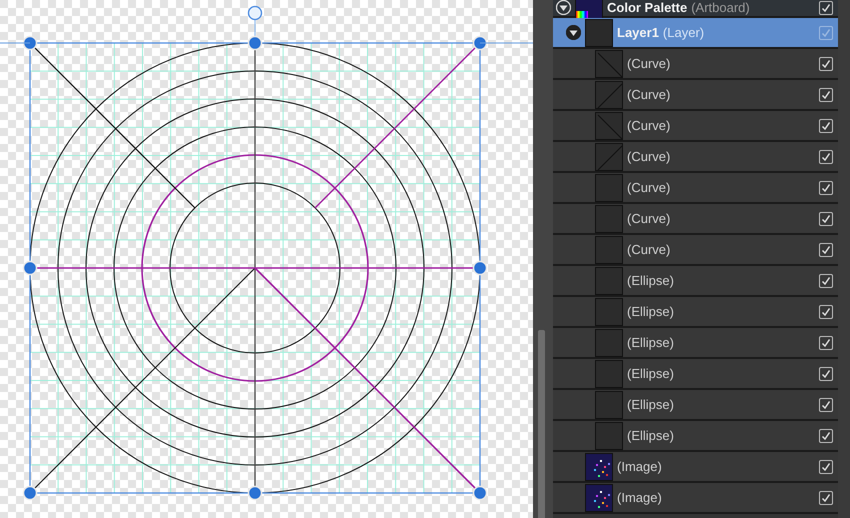 The image size is (850, 518). I want to click on layer-type: (Layer), so click(683, 33).